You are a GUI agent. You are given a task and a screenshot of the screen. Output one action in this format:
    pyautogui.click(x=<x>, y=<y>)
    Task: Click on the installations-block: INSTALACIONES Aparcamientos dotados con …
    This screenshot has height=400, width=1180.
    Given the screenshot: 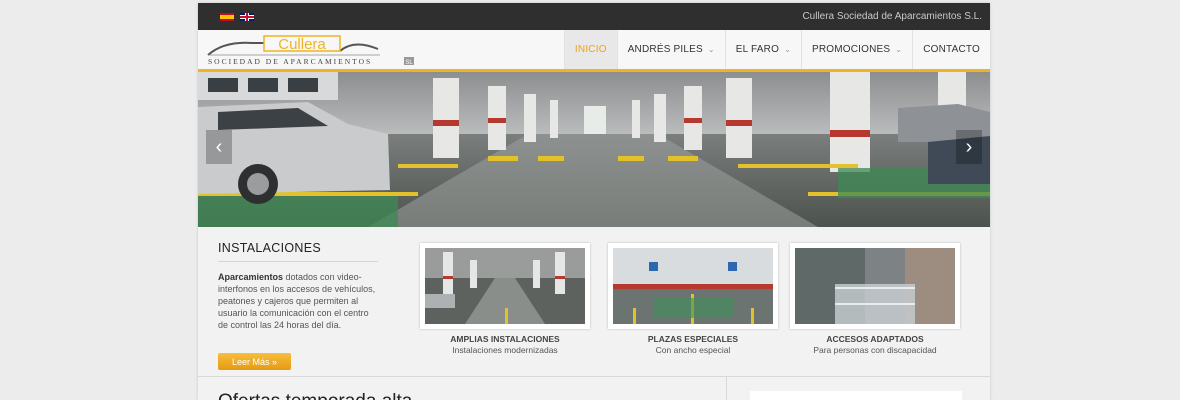 What is the action you would take?
    pyautogui.click(x=298, y=305)
    